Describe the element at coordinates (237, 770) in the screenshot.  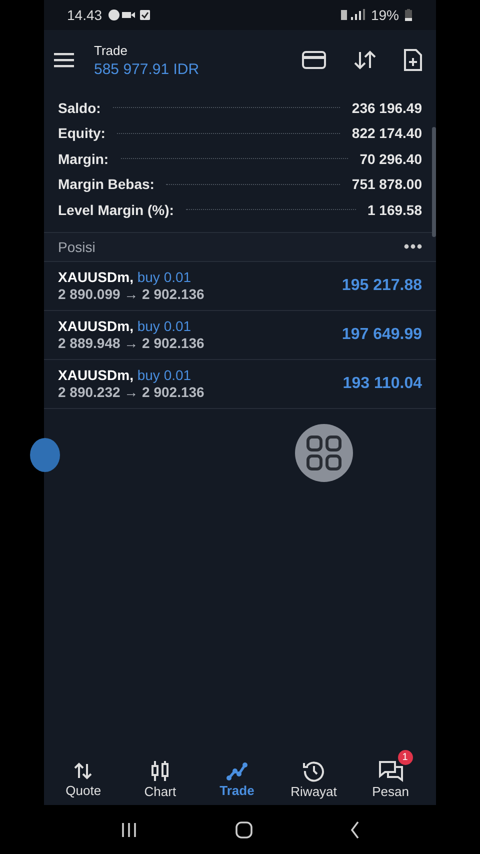
I see `line-chart-icon` at that location.